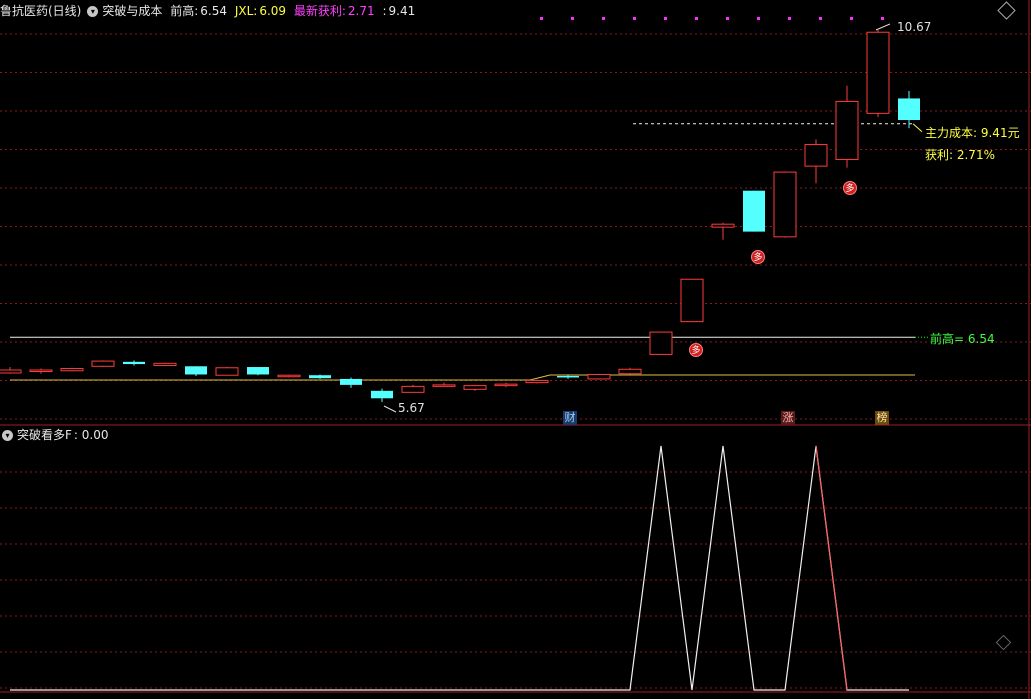  I want to click on sub-indicator-down, so click(831, 568).